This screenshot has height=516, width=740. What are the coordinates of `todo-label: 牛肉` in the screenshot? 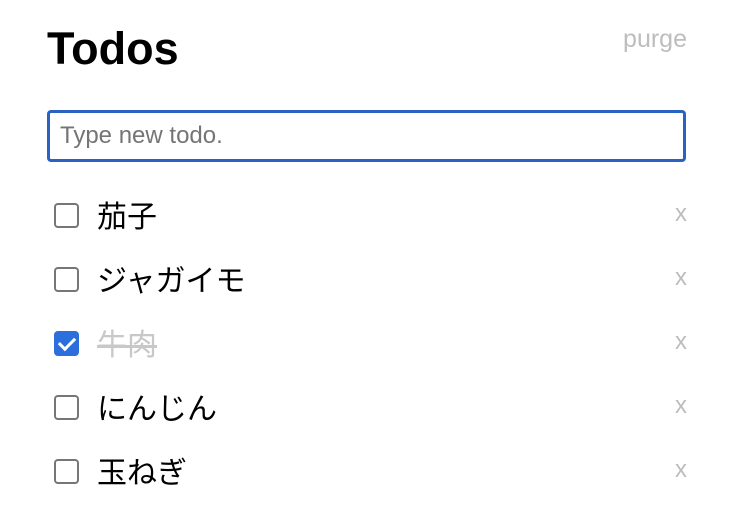 It's located at (127, 345).